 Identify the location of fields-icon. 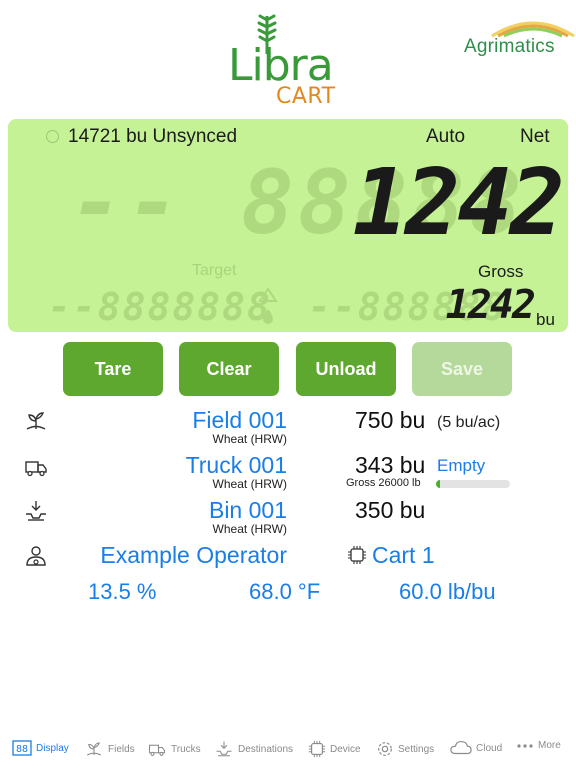
(94, 749).